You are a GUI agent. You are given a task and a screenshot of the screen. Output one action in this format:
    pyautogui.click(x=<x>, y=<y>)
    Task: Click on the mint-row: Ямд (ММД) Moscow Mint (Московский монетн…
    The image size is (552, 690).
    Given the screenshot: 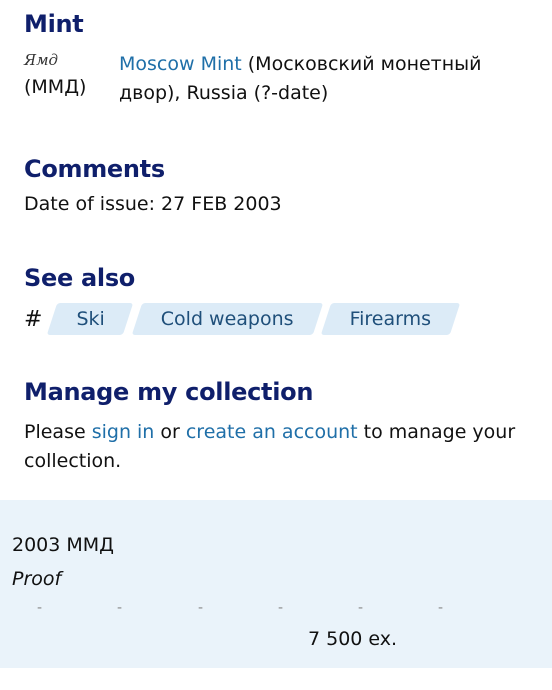 What is the action you would take?
    pyautogui.click(x=278, y=80)
    